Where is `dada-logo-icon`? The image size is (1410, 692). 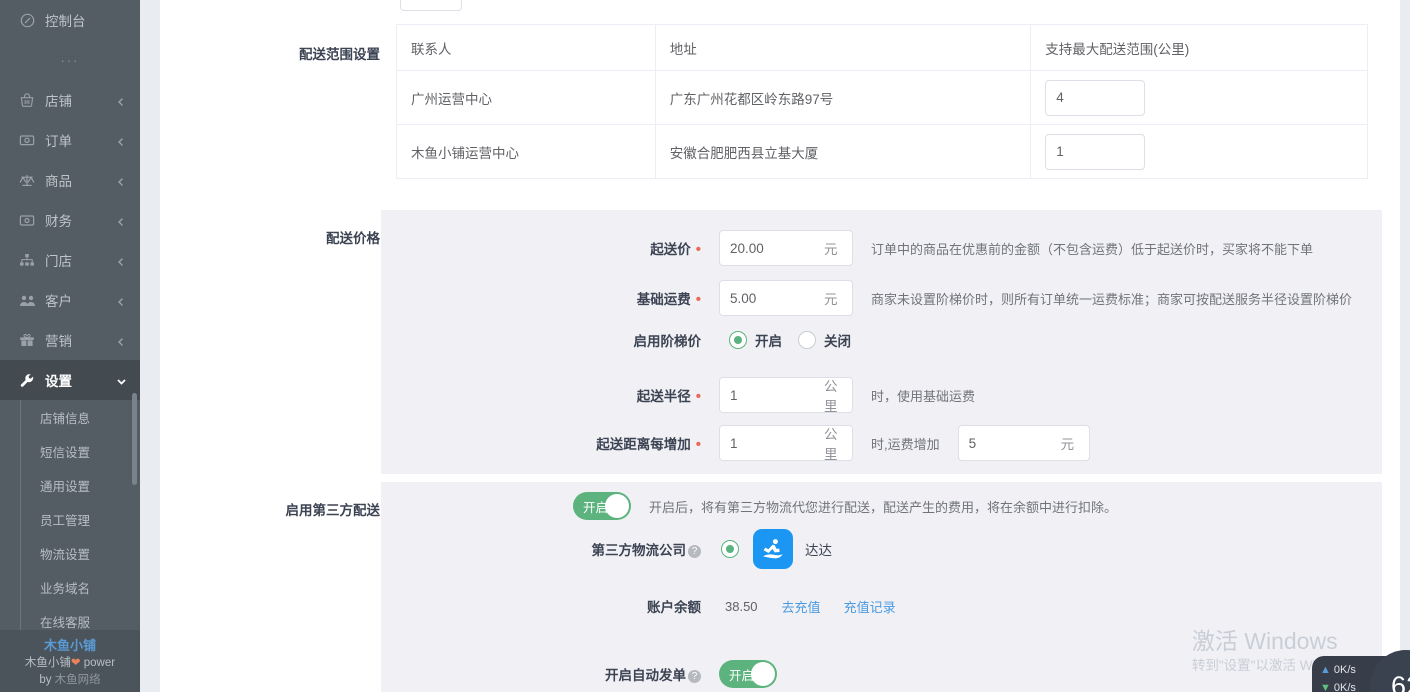 dada-logo-icon is located at coordinates (773, 549).